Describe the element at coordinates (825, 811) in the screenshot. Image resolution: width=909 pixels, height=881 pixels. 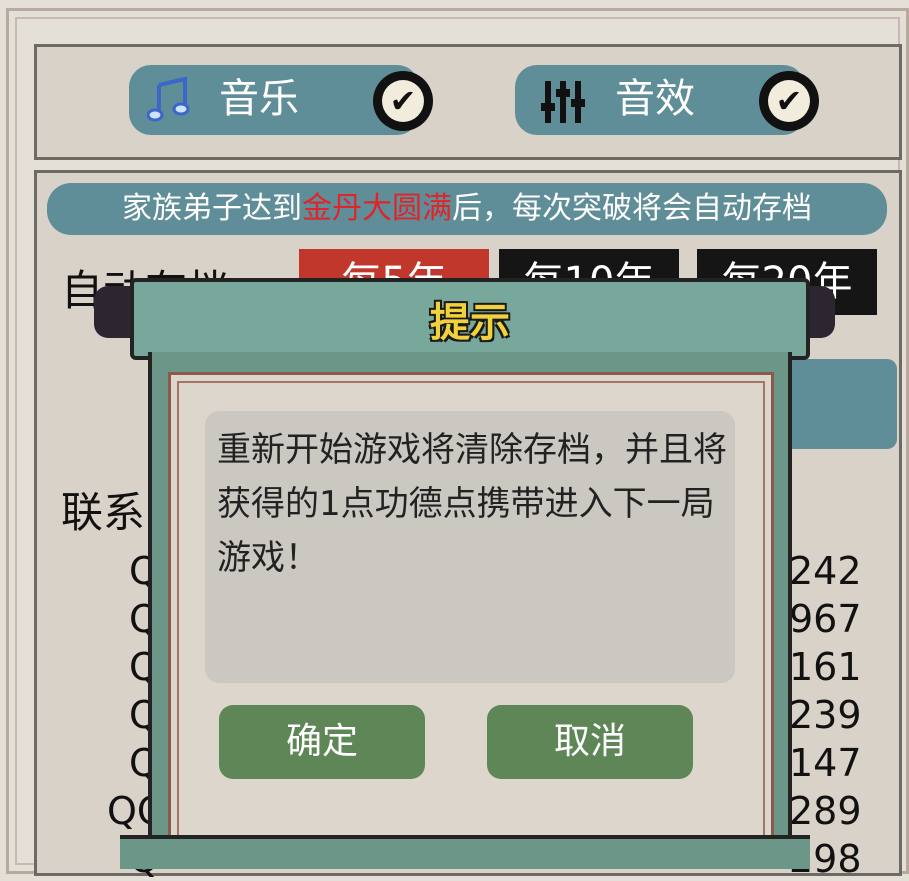
I see `qq-right-6: 289` at that location.